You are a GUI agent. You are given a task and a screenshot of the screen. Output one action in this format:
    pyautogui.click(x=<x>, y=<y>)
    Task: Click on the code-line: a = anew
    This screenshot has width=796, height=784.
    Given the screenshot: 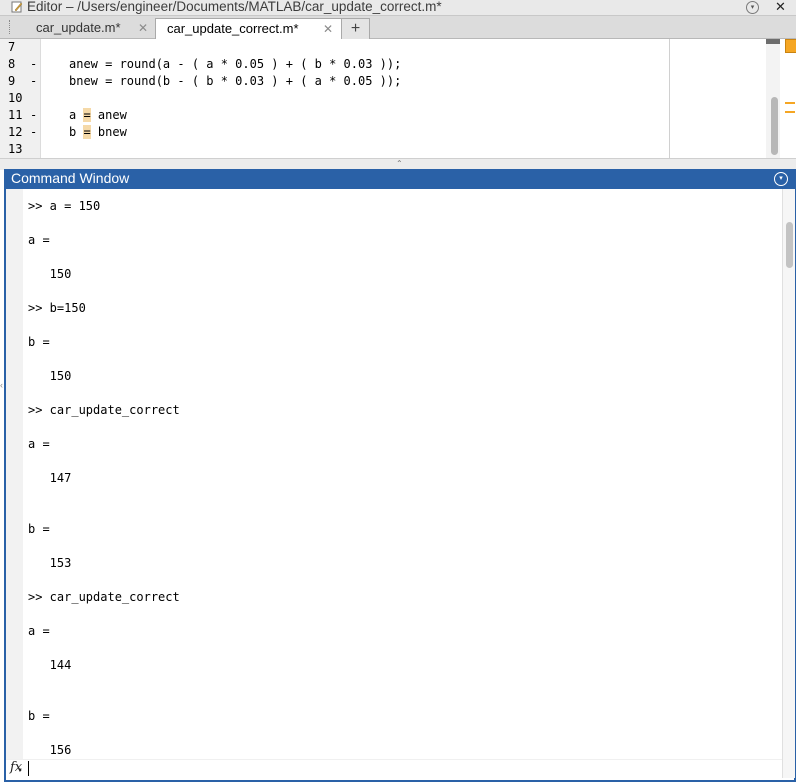 What is the action you would take?
    pyautogui.click(x=98, y=115)
    